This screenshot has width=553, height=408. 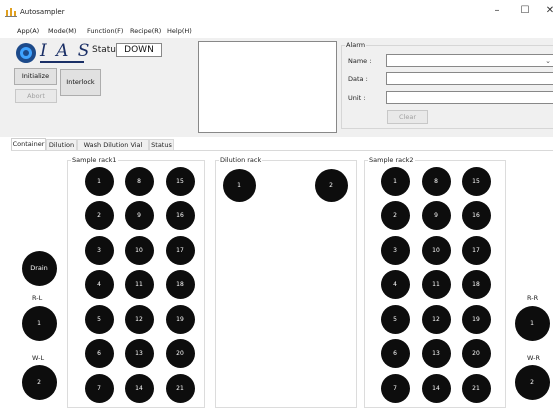 What do you see at coordinates (476, 215) in the screenshot?
I see `sample-rack2-well: 16` at bounding box center [476, 215].